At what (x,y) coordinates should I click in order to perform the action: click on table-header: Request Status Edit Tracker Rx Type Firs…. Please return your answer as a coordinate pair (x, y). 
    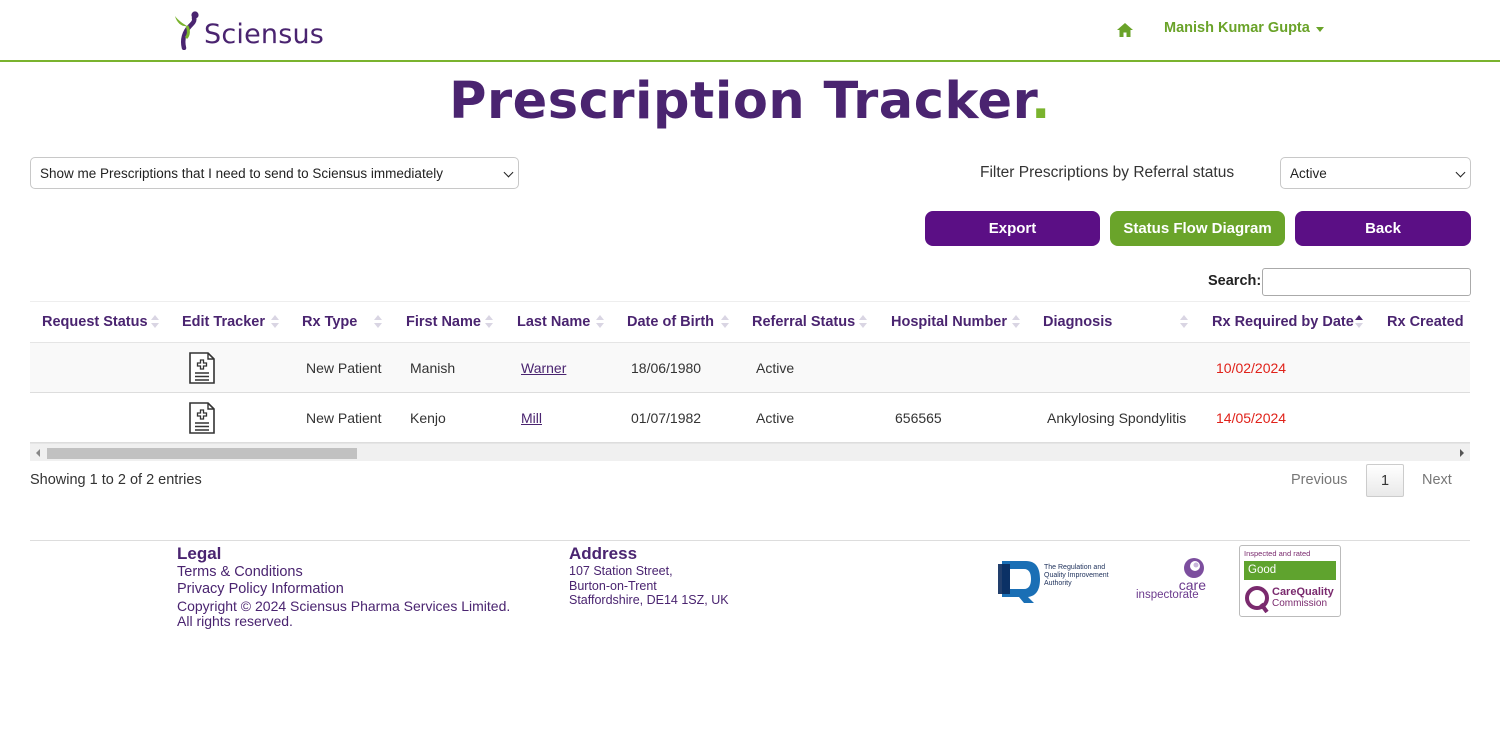
    Looking at the image, I should click on (750, 322).